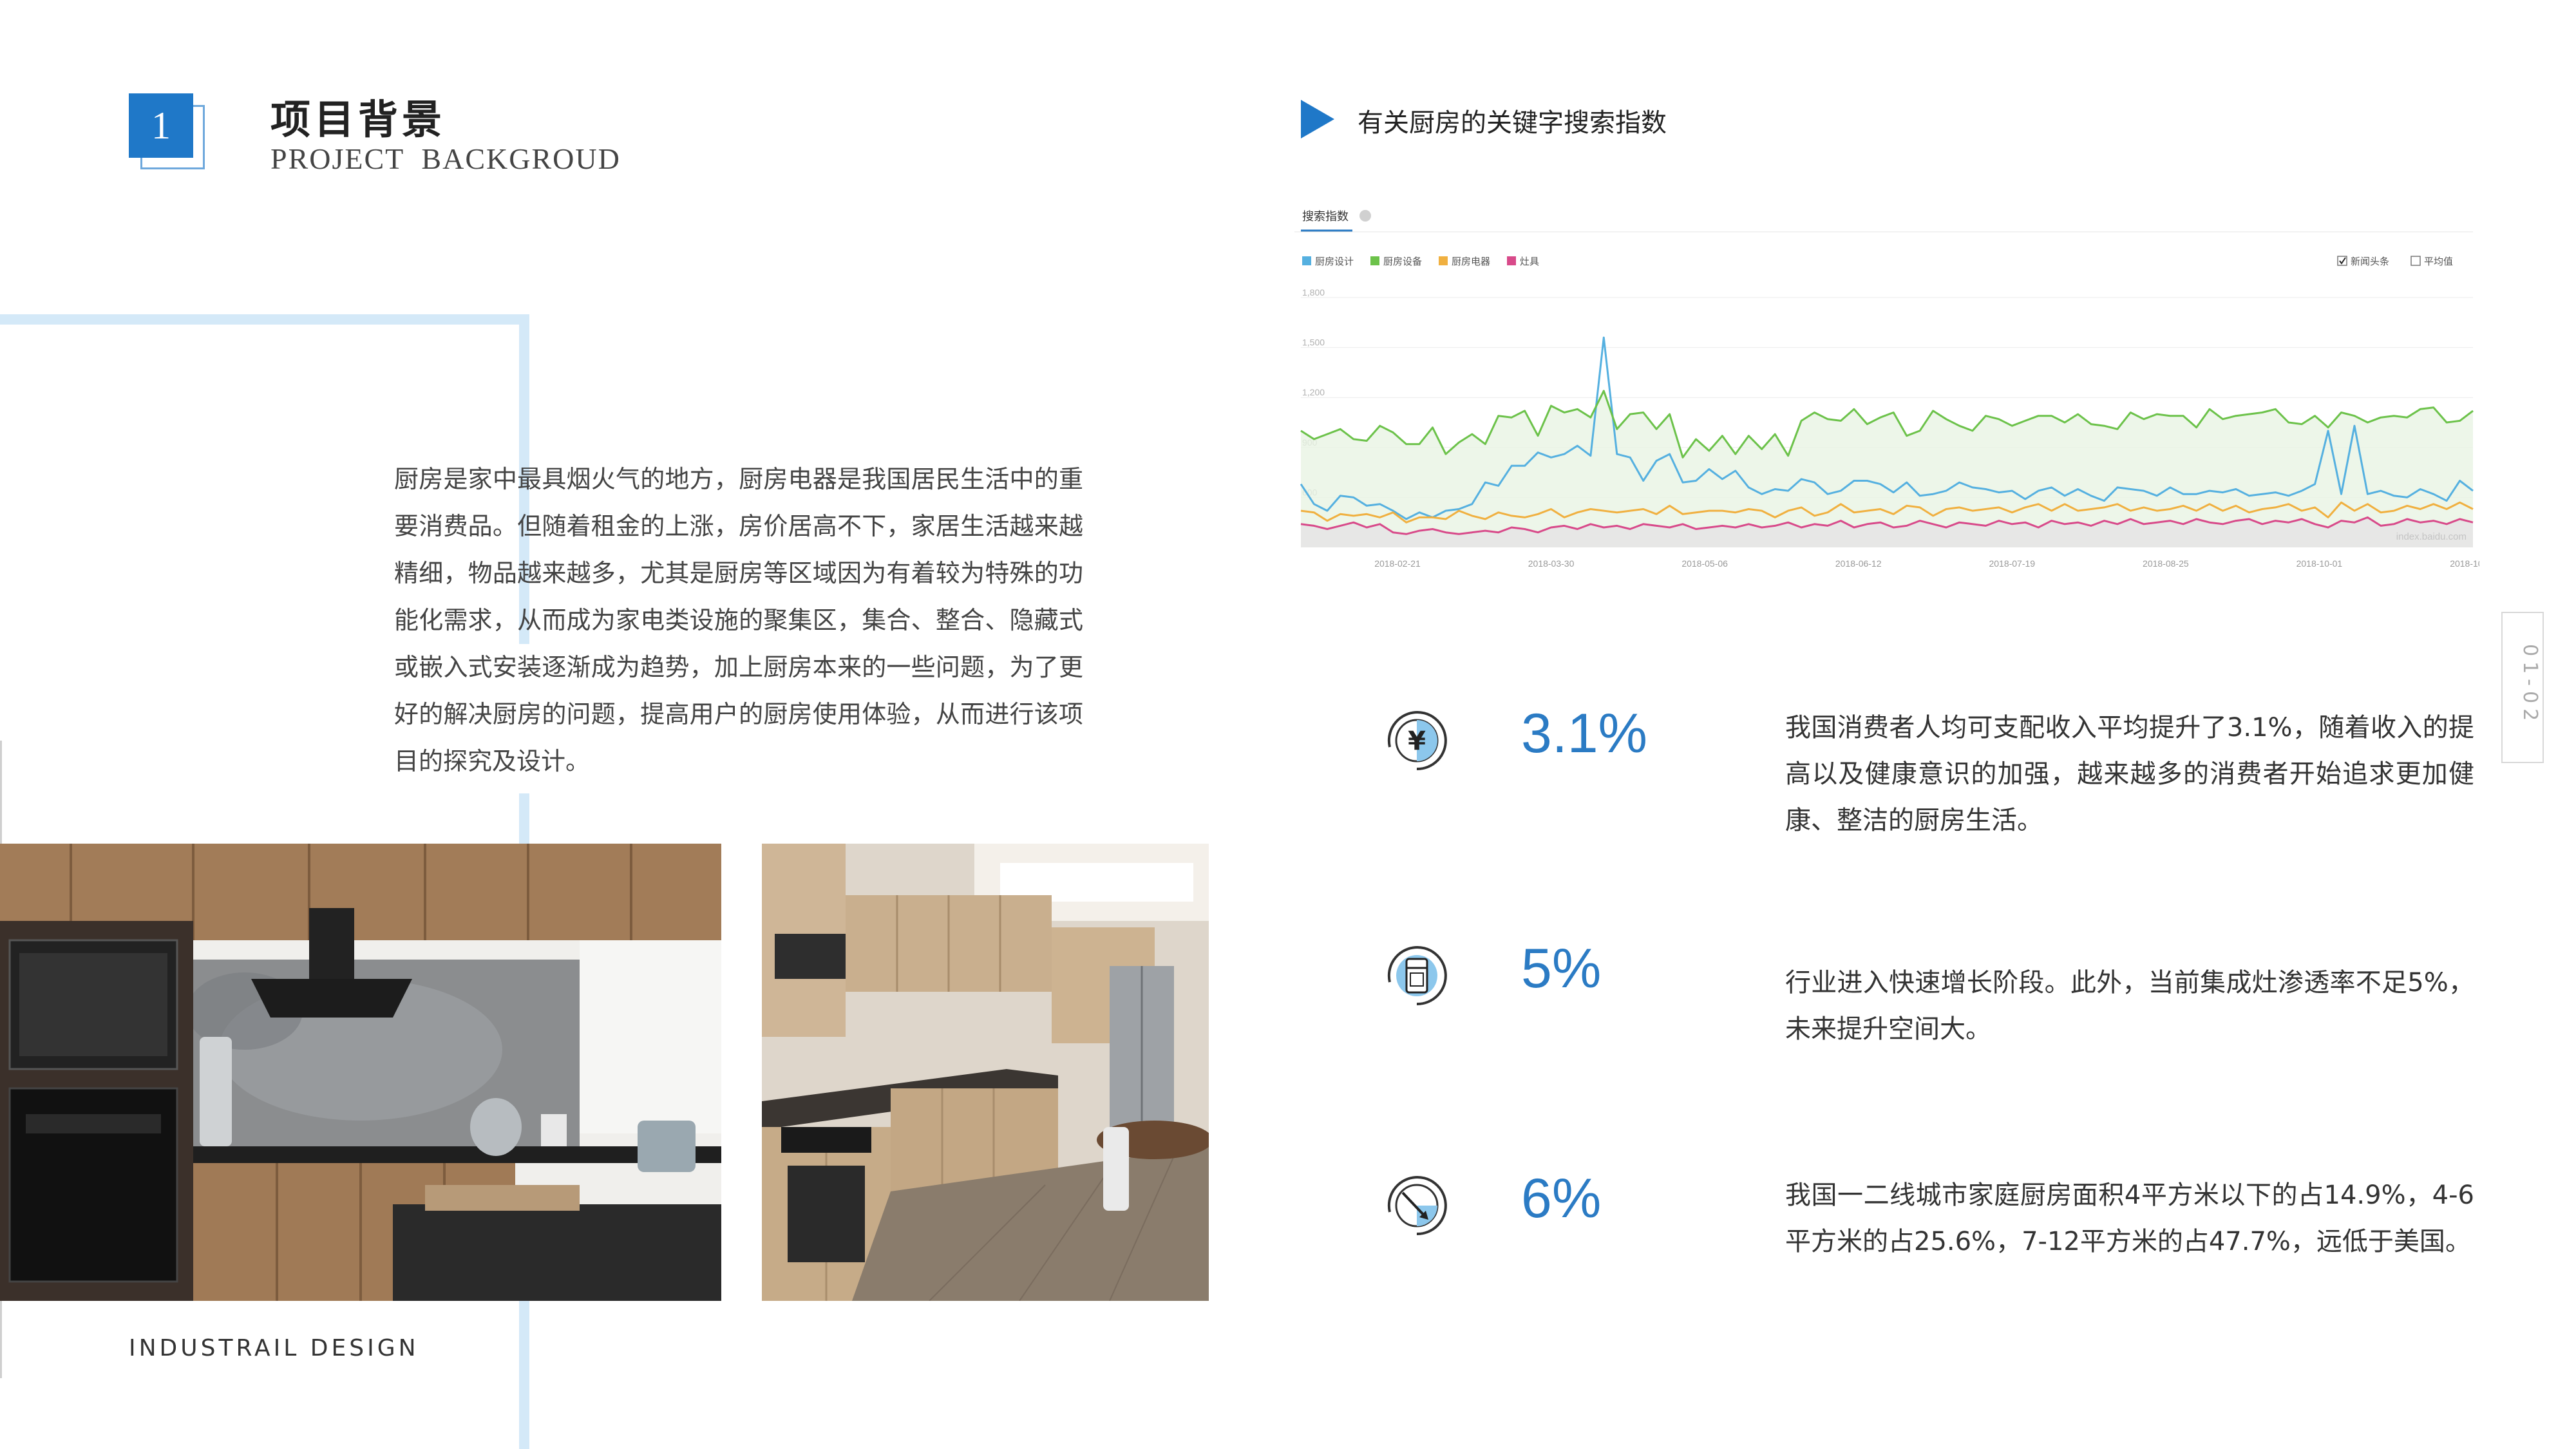 This screenshot has width=2576, height=1449. What do you see at coordinates (1562, 969) in the screenshot?
I see `stat-value: 5%` at bounding box center [1562, 969].